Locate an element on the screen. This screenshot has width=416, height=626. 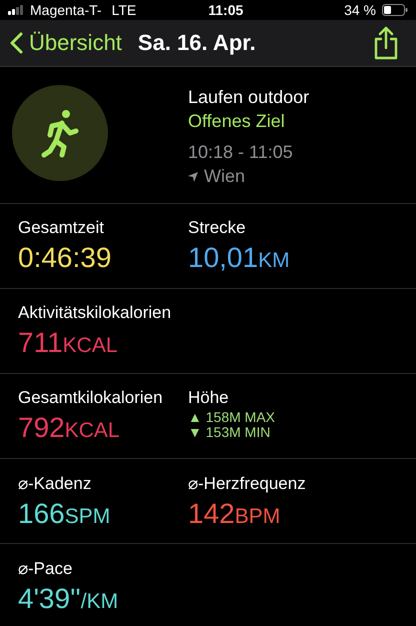
battery-icon is located at coordinates (395, 10).